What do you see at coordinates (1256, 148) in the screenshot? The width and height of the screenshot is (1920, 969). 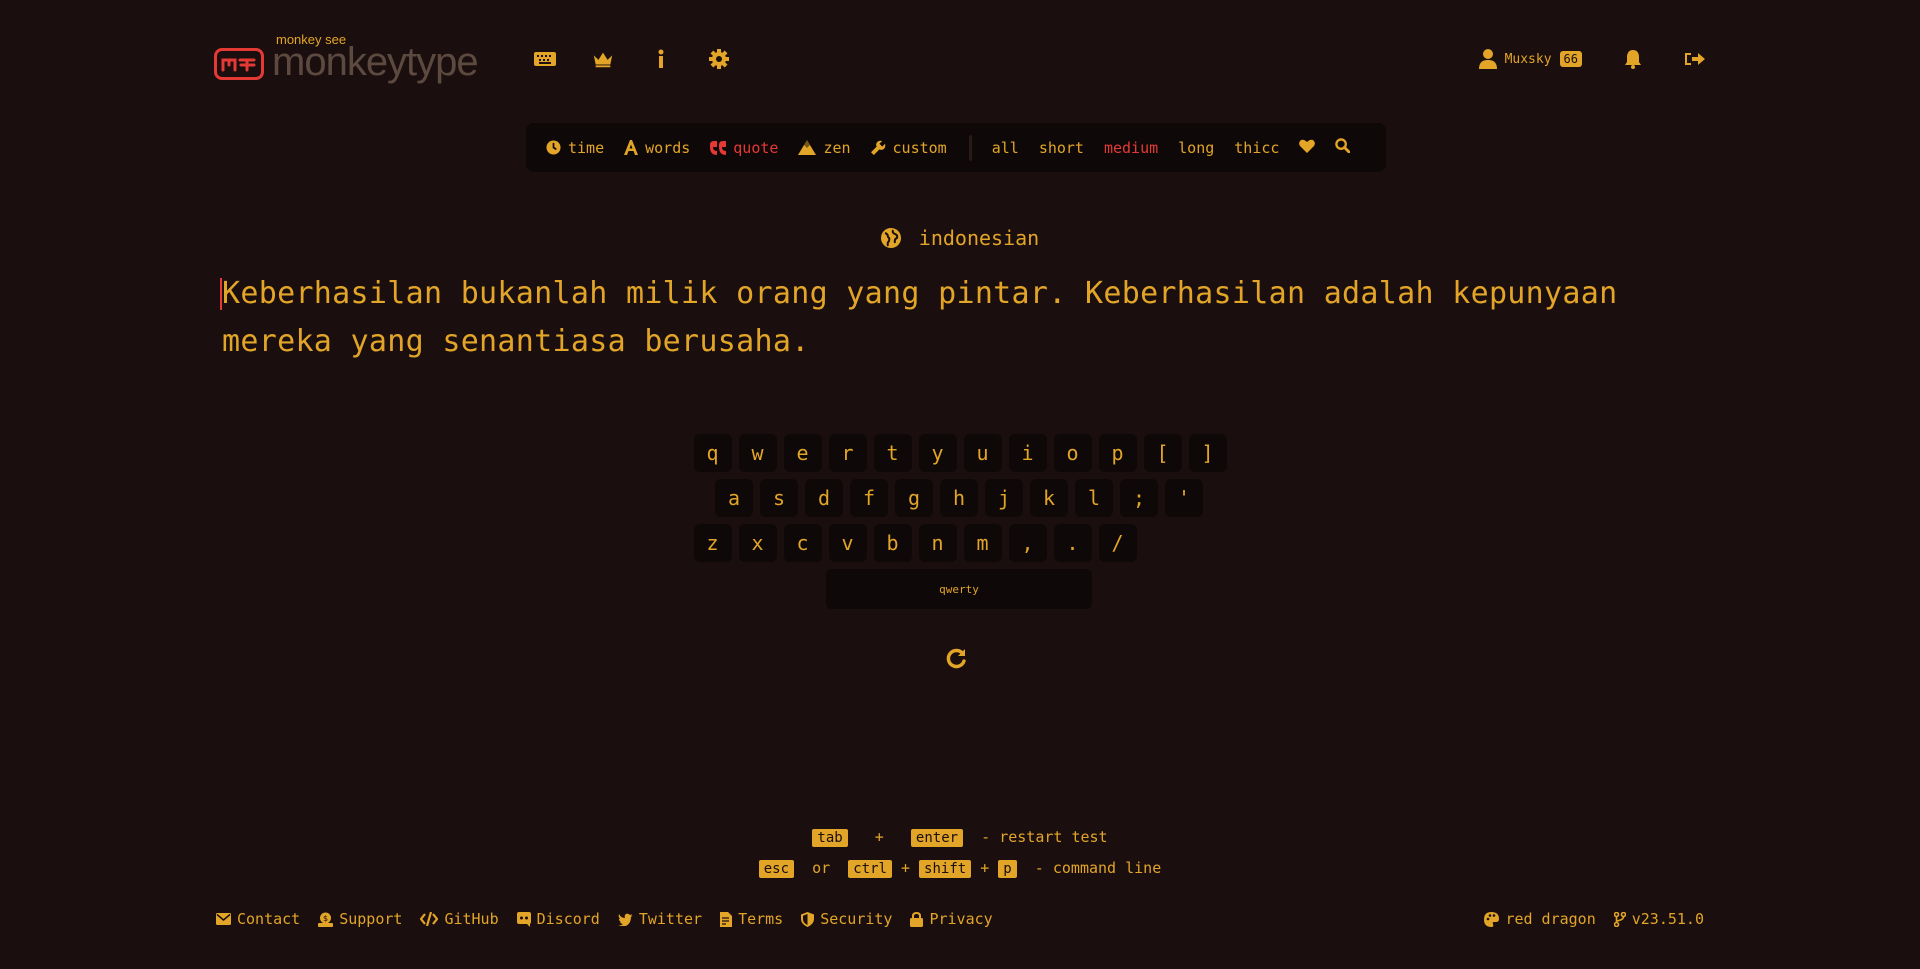 I see `quote-length-thicc: thicc` at bounding box center [1256, 148].